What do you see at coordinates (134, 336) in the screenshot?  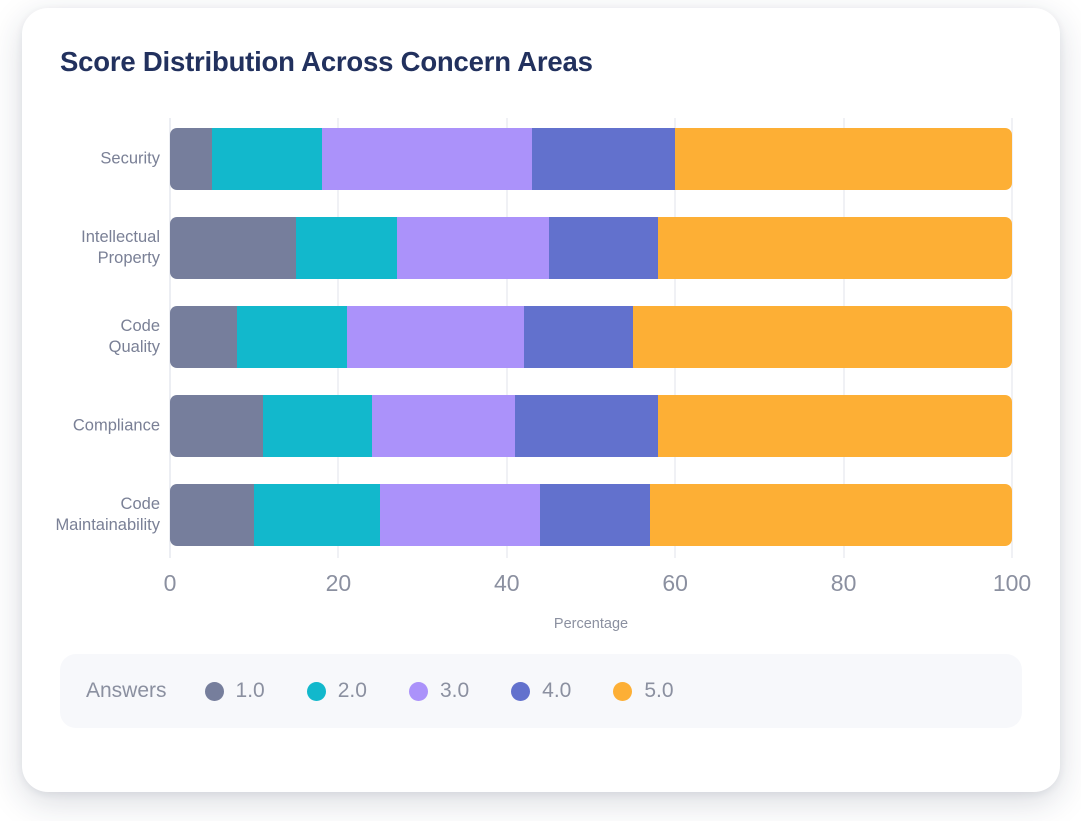 I see `y-axis-category-label: Code Quality` at bounding box center [134, 336].